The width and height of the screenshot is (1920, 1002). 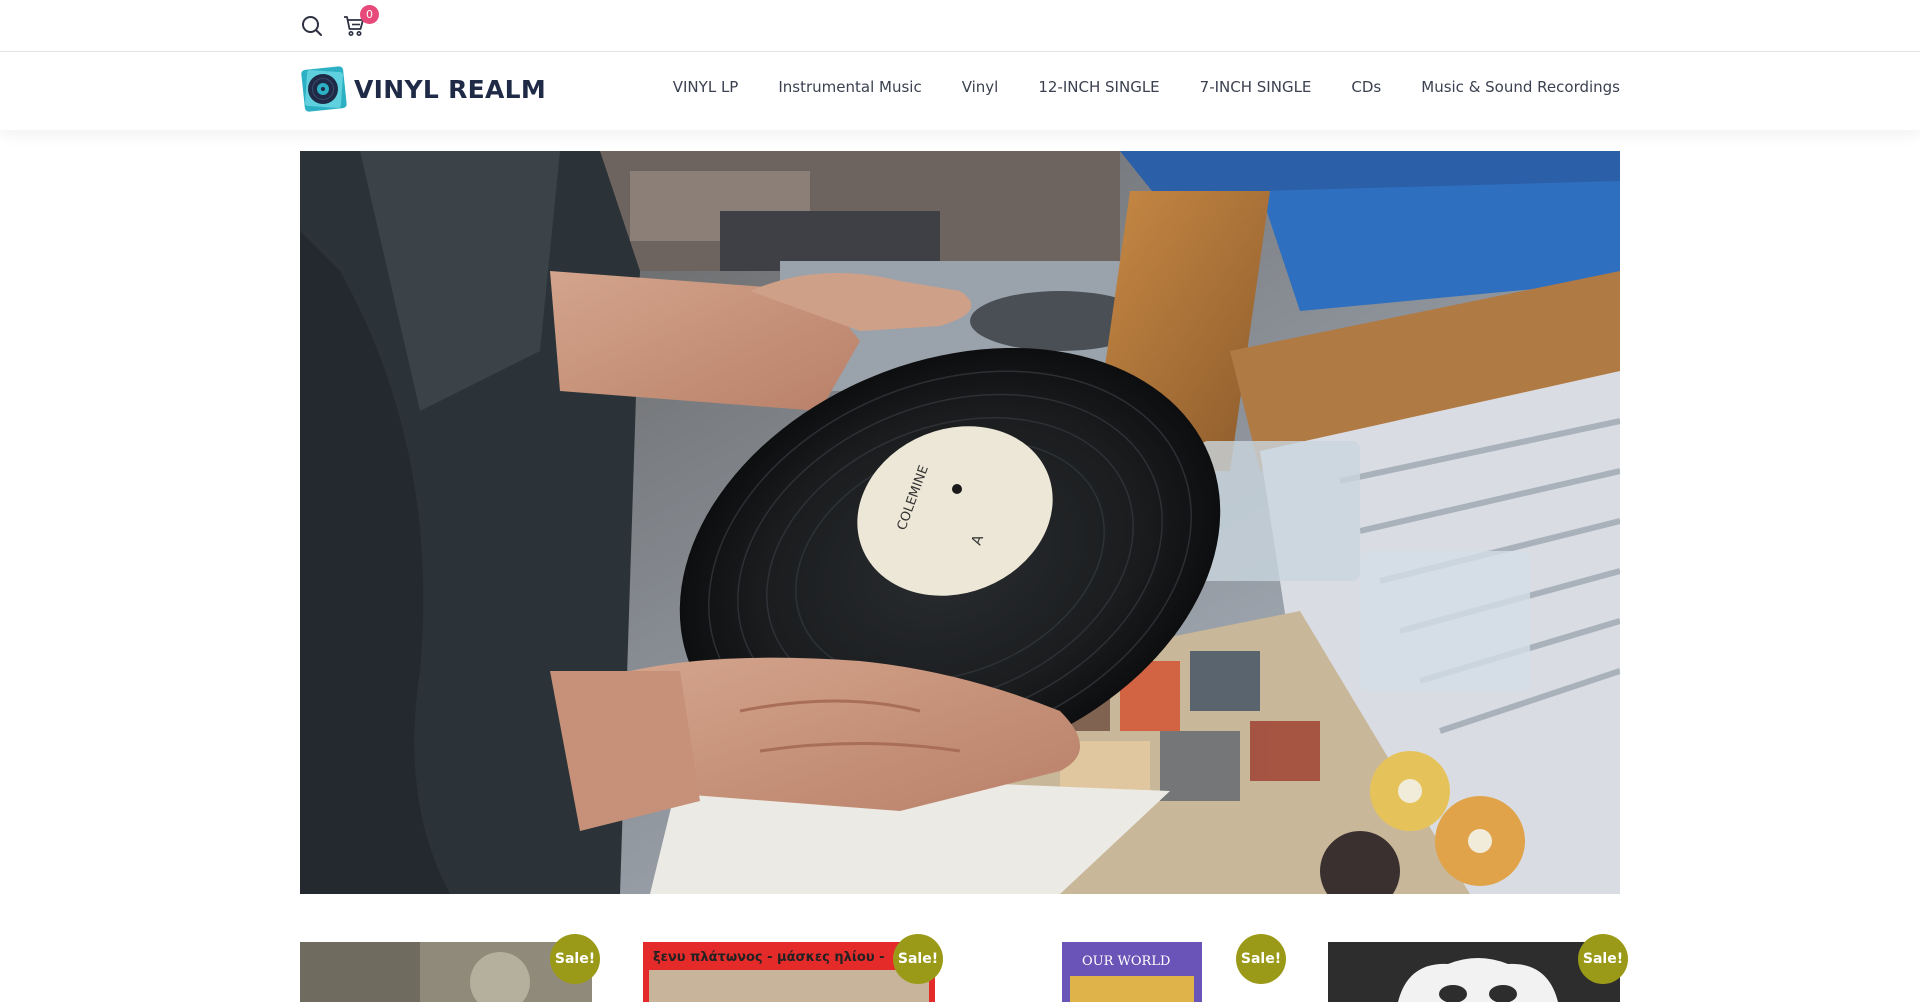 I want to click on product-cover-text: OUR WORLD, so click(x=1126, y=961).